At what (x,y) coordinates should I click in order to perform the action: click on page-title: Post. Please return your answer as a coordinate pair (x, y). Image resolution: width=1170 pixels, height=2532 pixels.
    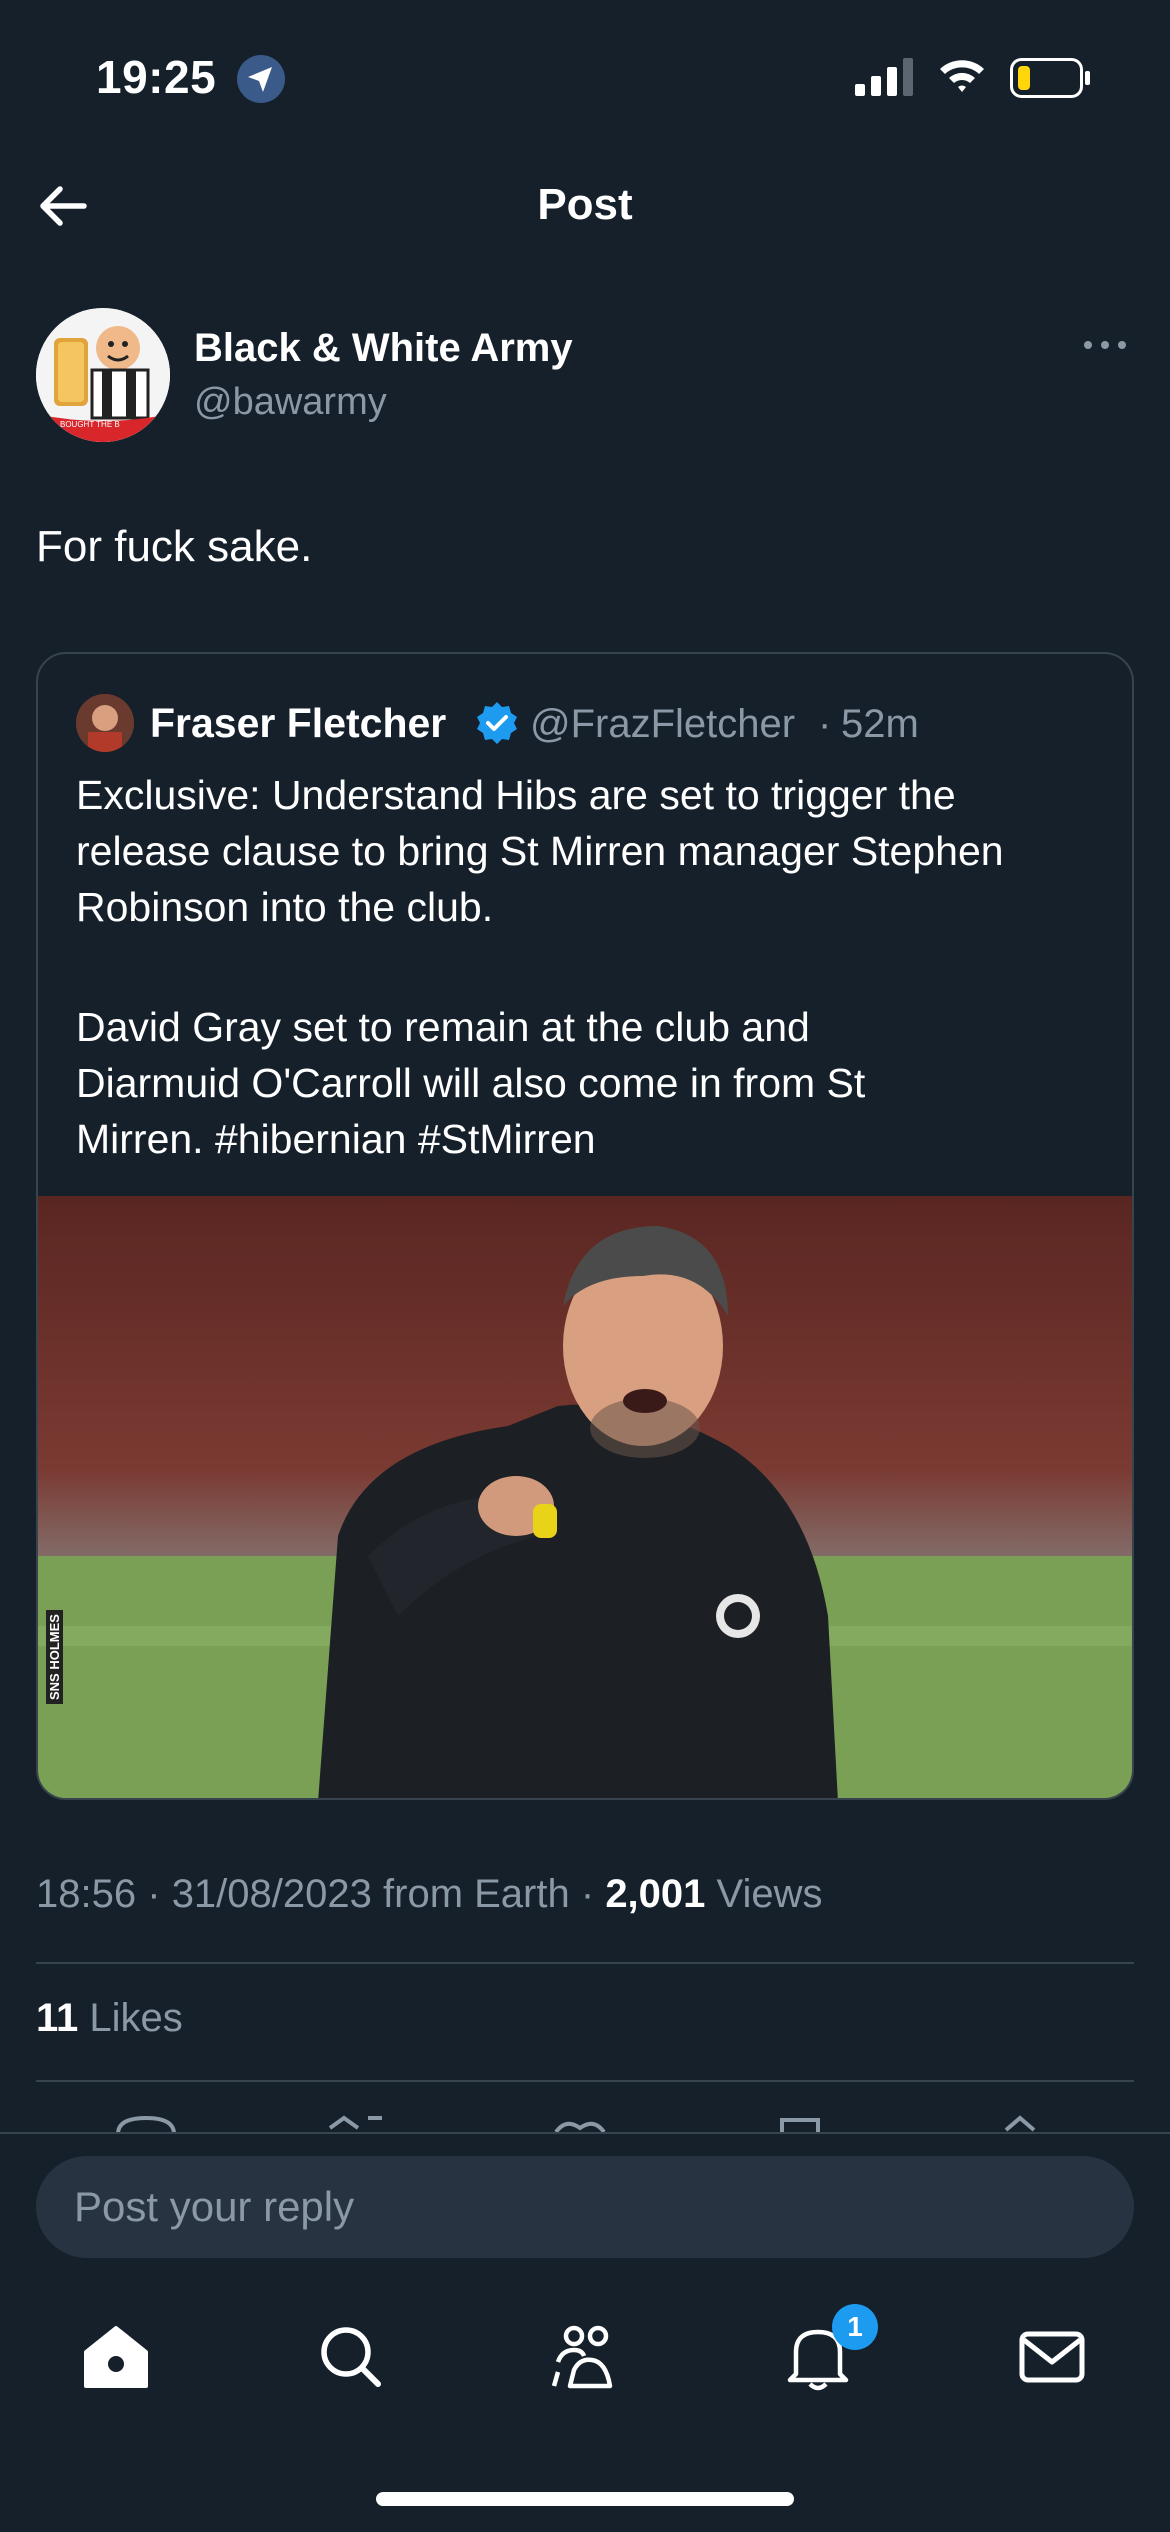
    Looking at the image, I should click on (585, 204).